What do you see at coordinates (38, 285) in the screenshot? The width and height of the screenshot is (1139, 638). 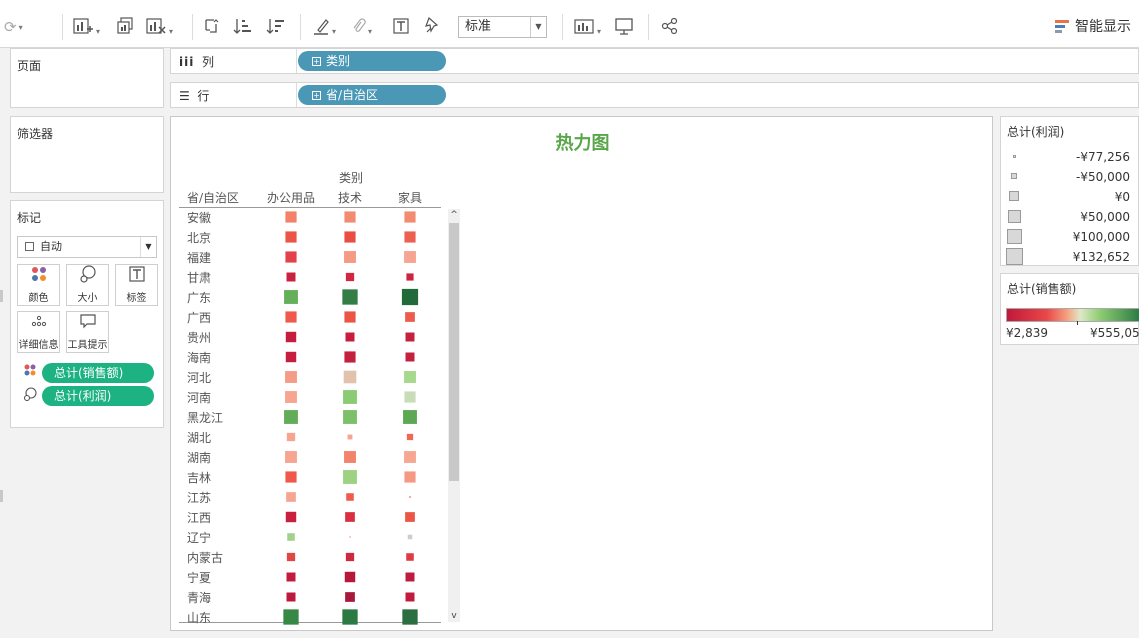 I see `color-card: 颜色` at bounding box center [38, 285].